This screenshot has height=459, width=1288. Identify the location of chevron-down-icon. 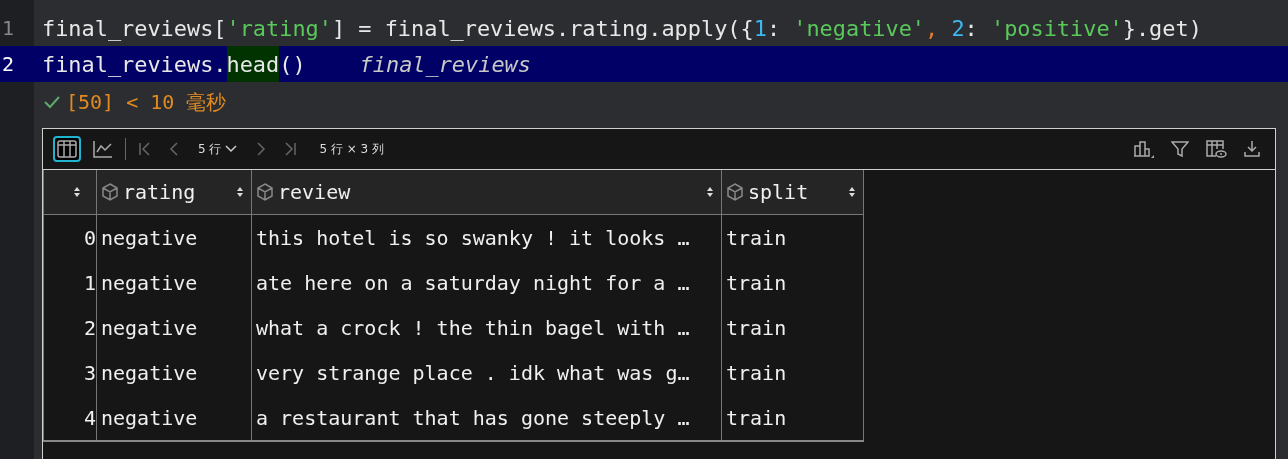
(231, 149).